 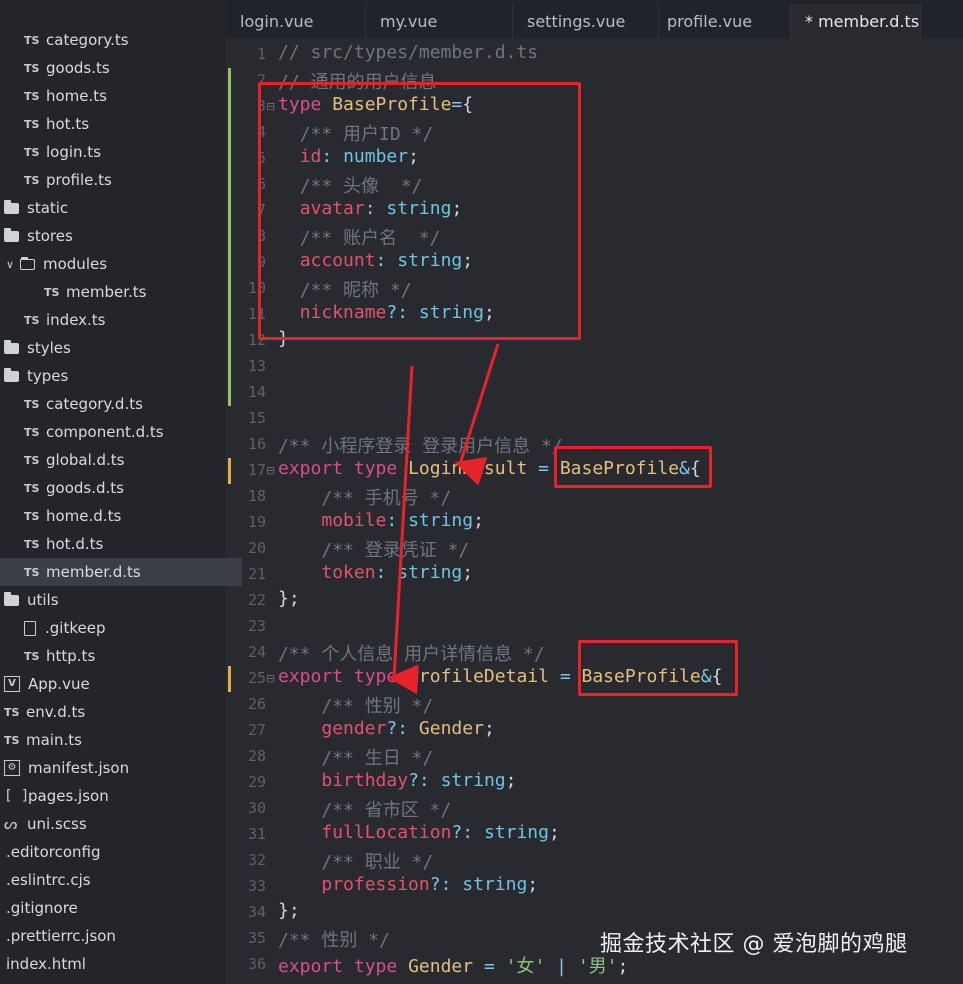 I want to click on tree-item-label: utils, so click(x=43, y=600).